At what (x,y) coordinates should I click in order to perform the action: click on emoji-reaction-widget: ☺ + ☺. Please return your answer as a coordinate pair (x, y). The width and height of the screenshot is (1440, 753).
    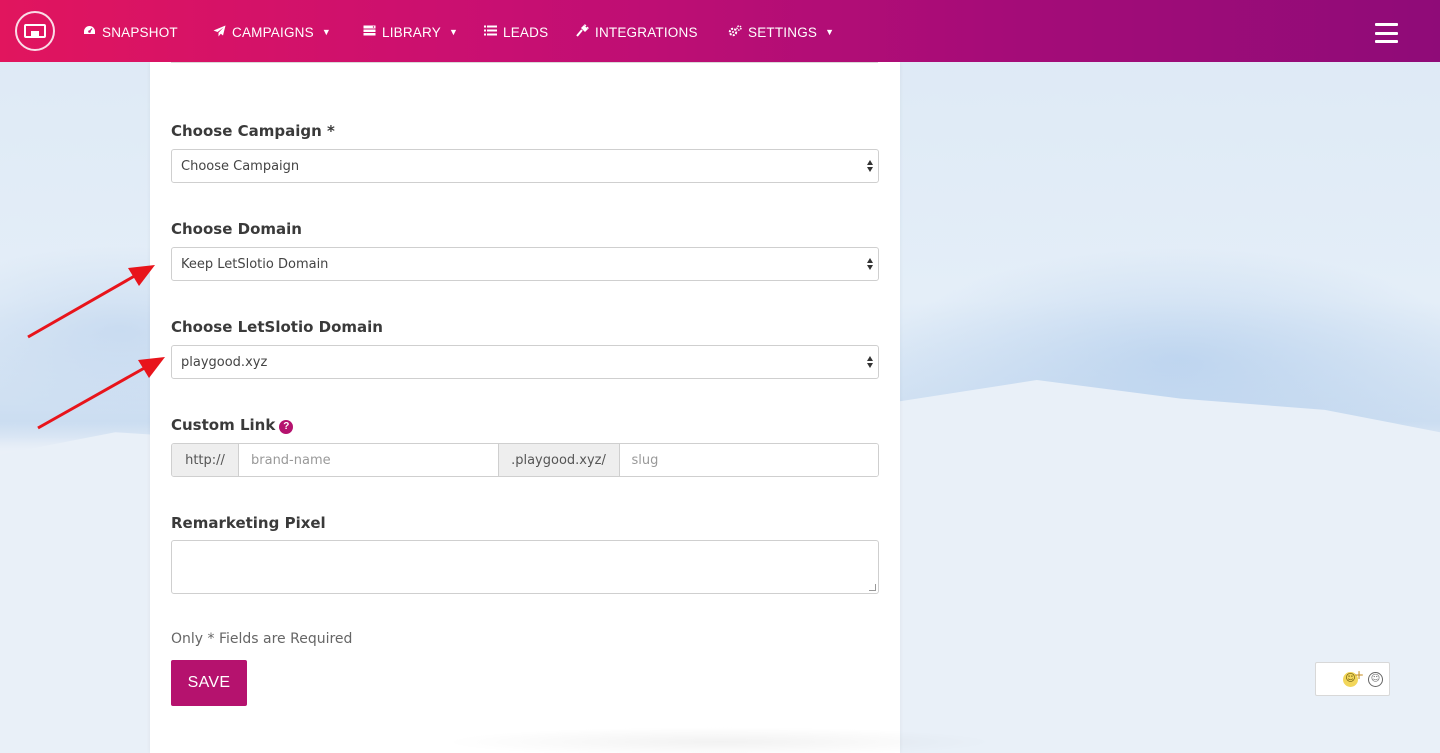
    Looking at the image, I should click on (1352, 679).